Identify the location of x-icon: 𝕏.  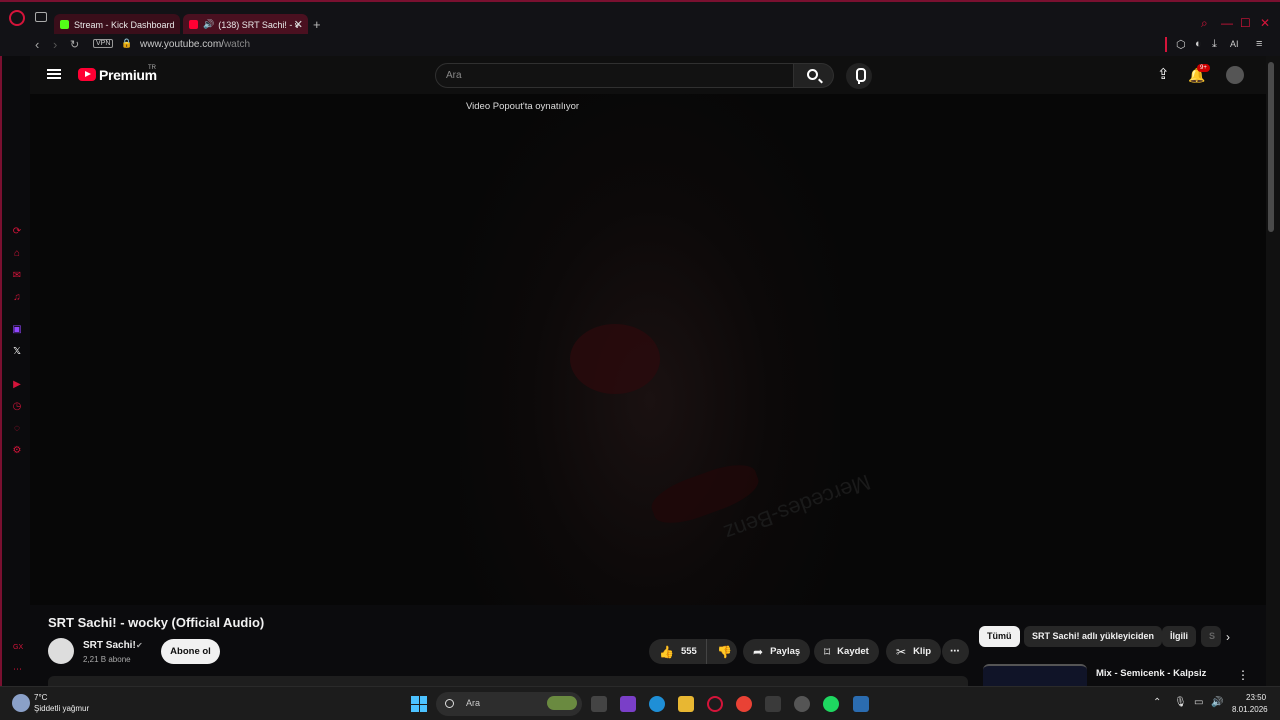
(17, 352).